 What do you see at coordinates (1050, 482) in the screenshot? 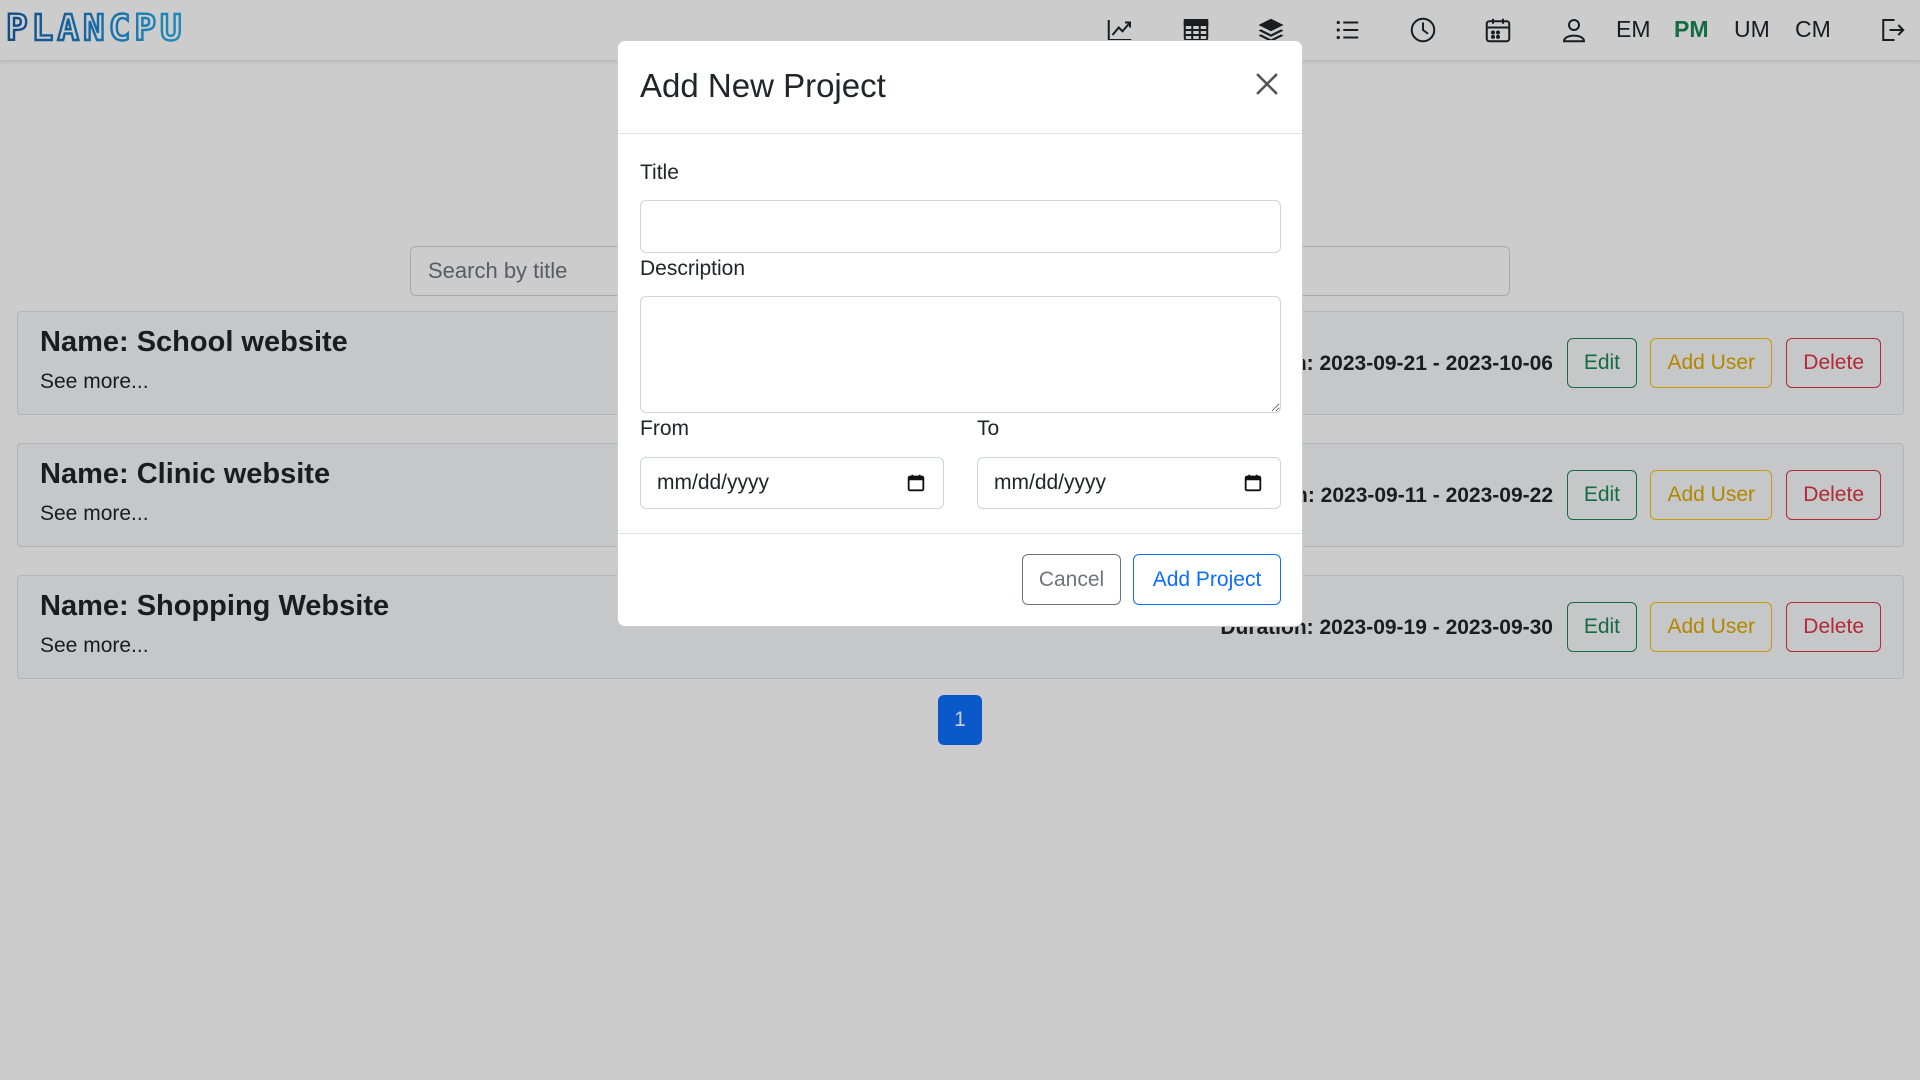
I see `to-date-value: mm/dd/yyyy` at bounding box center [1050, 482].